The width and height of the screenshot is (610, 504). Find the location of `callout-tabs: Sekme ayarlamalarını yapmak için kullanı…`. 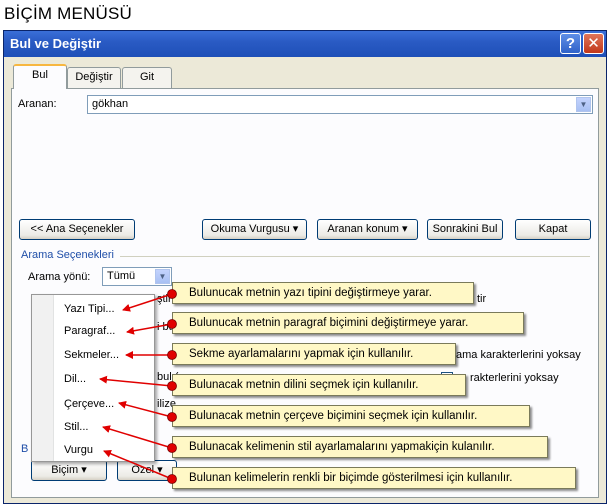

callout-tabs: Sekme ayarlamalarını yapmak için kullanı… is located at coordinates (314, 354).